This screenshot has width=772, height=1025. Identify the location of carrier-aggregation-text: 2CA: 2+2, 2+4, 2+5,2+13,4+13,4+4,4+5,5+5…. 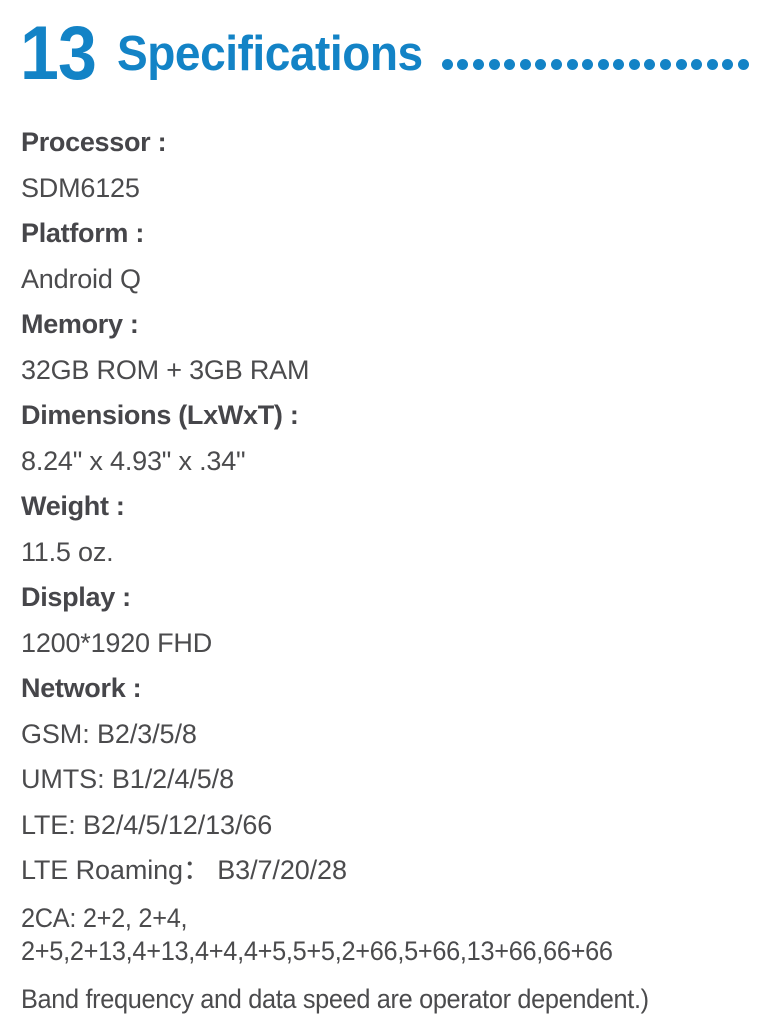
(317, 934).